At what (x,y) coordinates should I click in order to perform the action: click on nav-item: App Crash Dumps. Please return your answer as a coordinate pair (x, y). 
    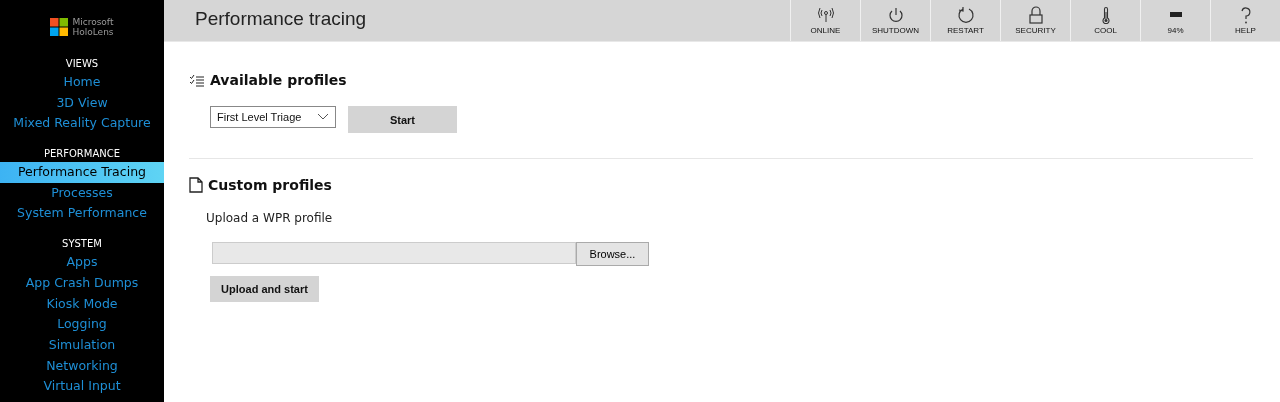
    Looking at the image, I should click on (82, 283).